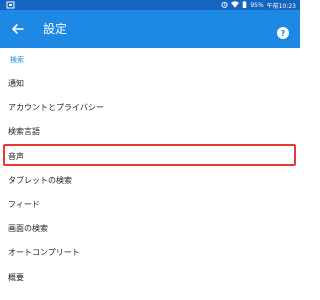 The image size is (320, 300). What do you see at coordinates (235, 5) in the screenshot?
I see `wifi-icon` at bounding box center [235, 5].